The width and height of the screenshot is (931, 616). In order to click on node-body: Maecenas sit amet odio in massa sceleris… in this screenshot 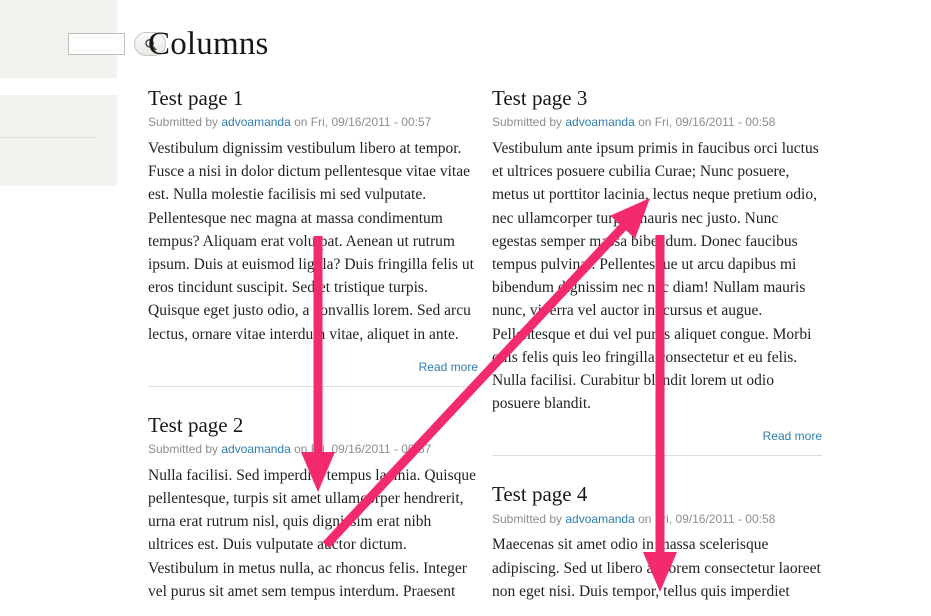, I will do `click(656, 568)`.